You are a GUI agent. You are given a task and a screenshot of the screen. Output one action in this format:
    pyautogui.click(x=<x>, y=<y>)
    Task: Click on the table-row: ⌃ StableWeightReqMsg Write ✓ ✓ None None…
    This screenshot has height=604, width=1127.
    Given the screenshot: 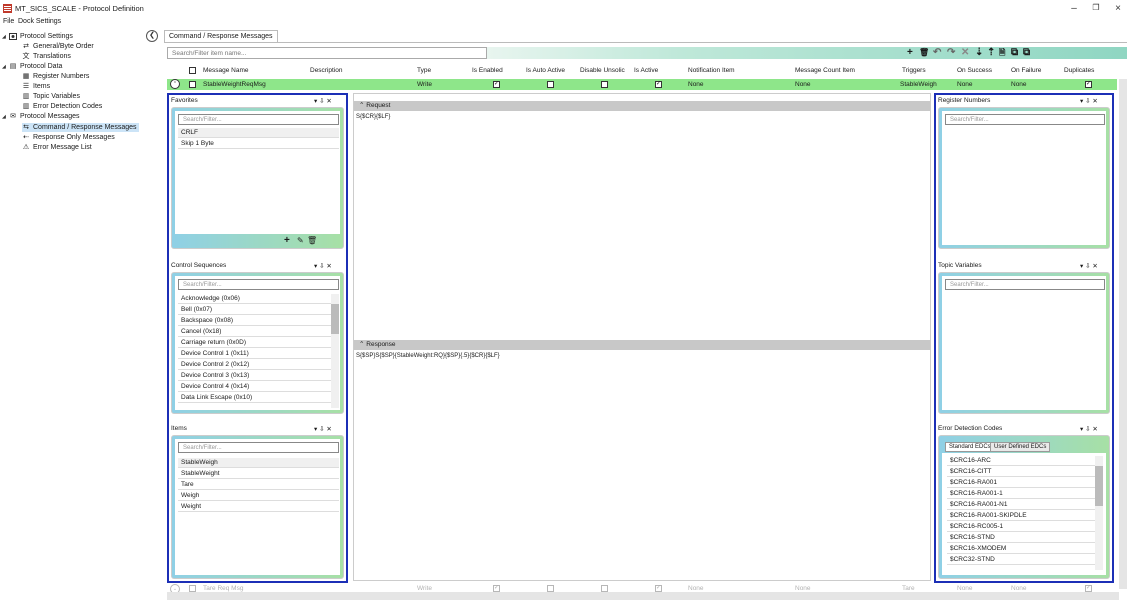 What is the action you would take?
    pyautogui.click(x=642, y=84)
    